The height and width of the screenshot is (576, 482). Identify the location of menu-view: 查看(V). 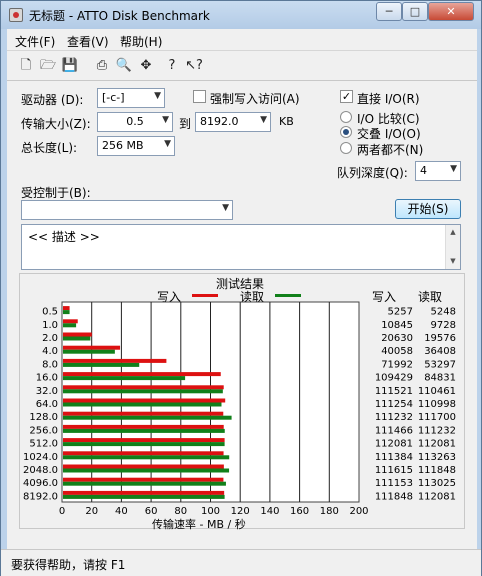
(88, 41).